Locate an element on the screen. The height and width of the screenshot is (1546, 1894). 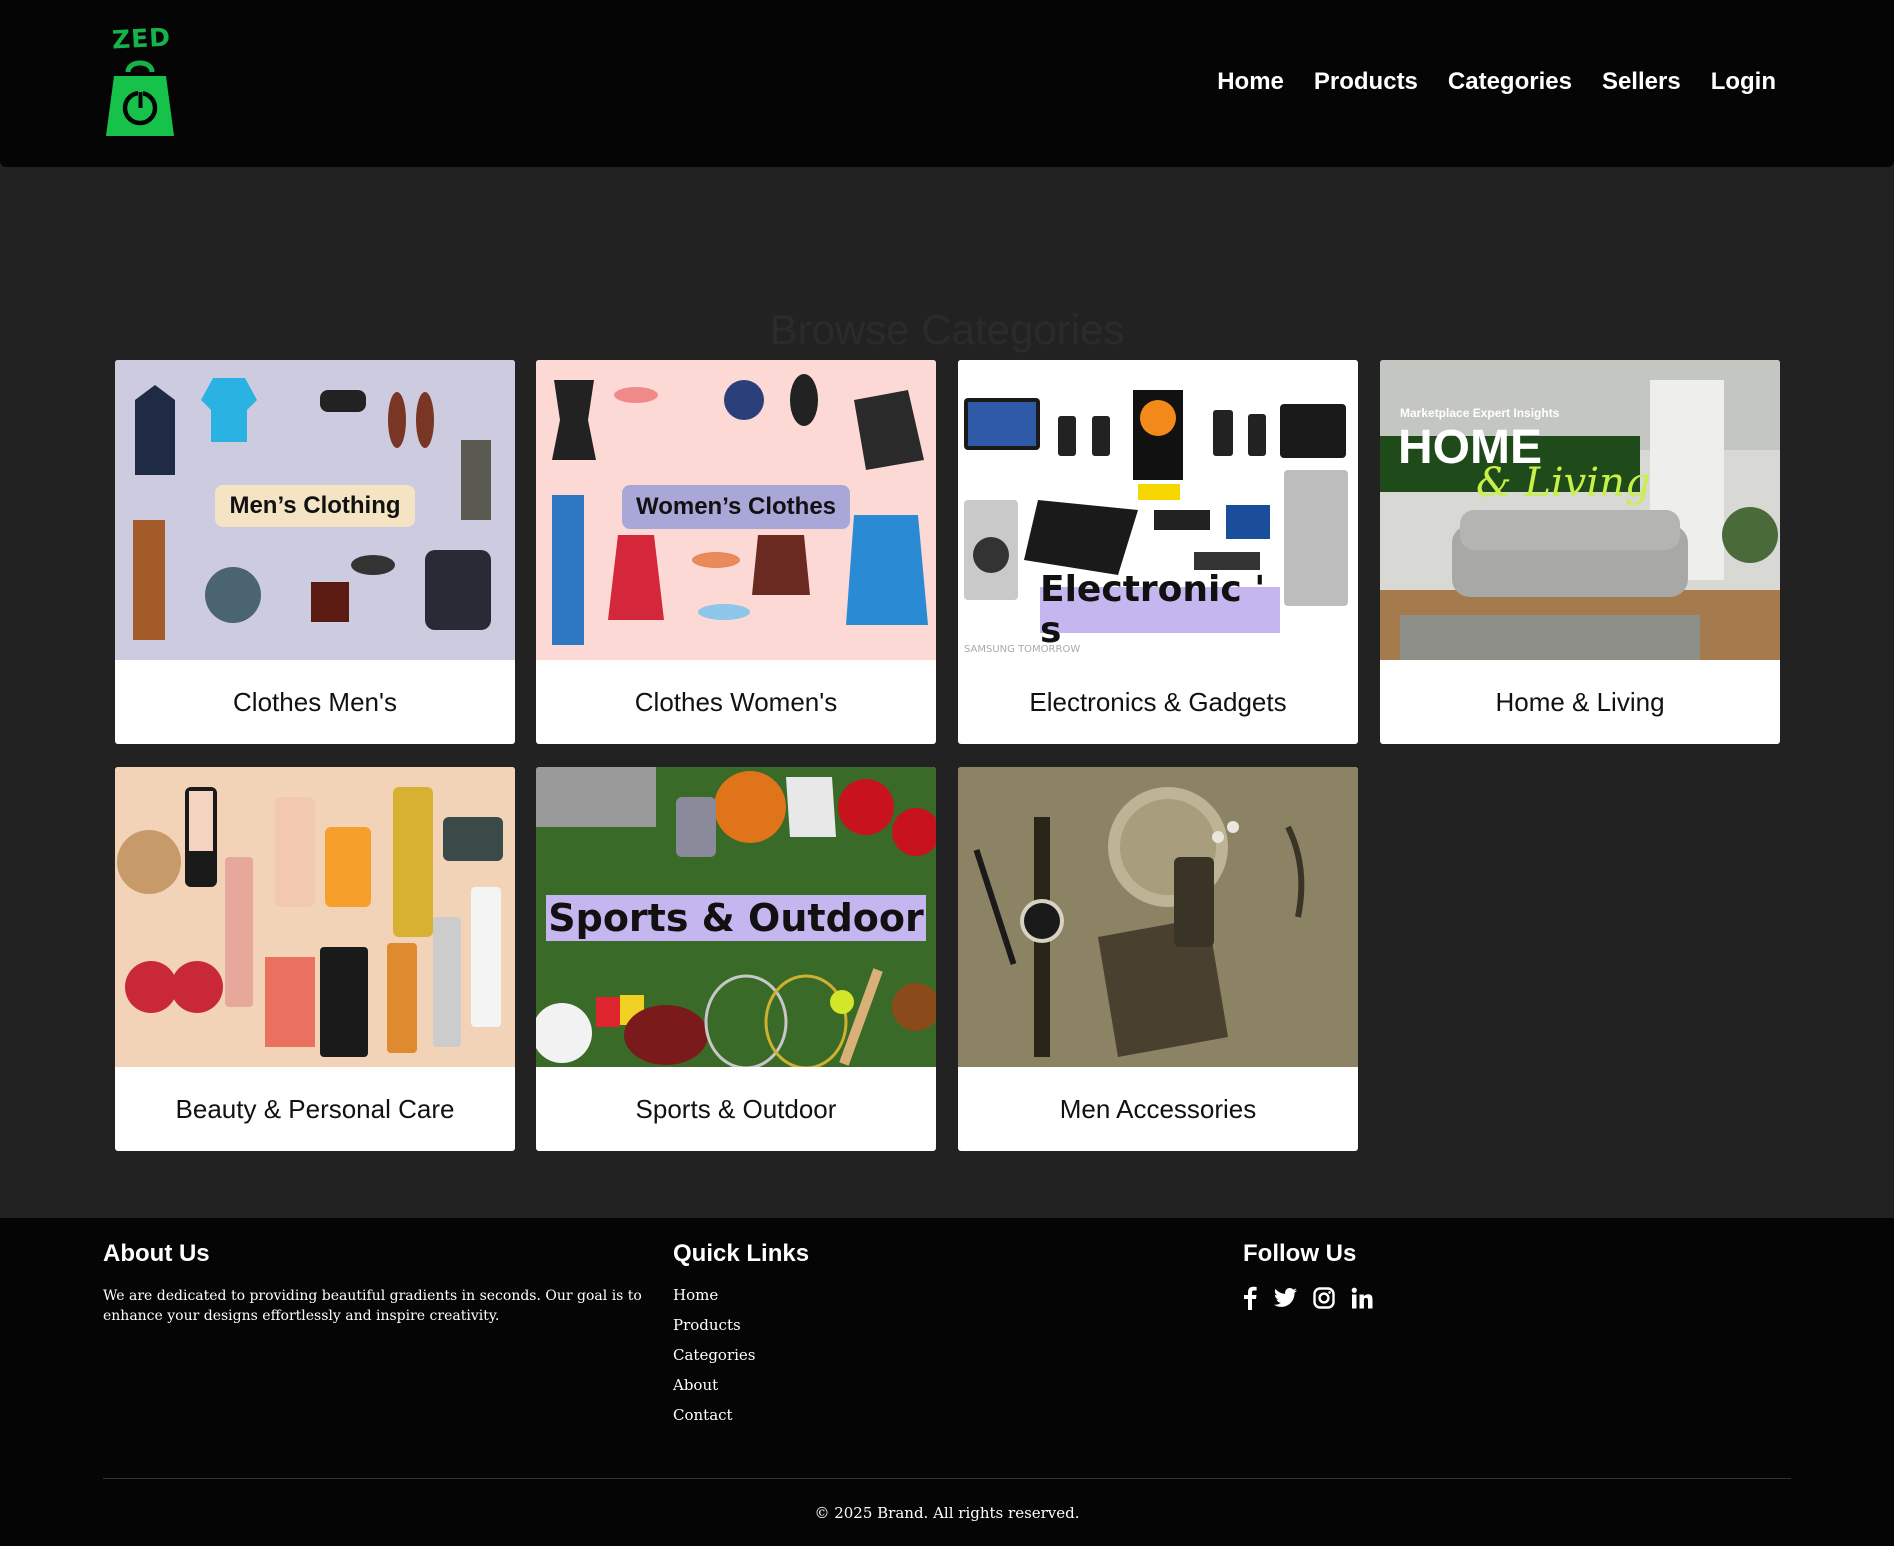
image-caption: Women’s Clothes is located at coordinates (736, 506).